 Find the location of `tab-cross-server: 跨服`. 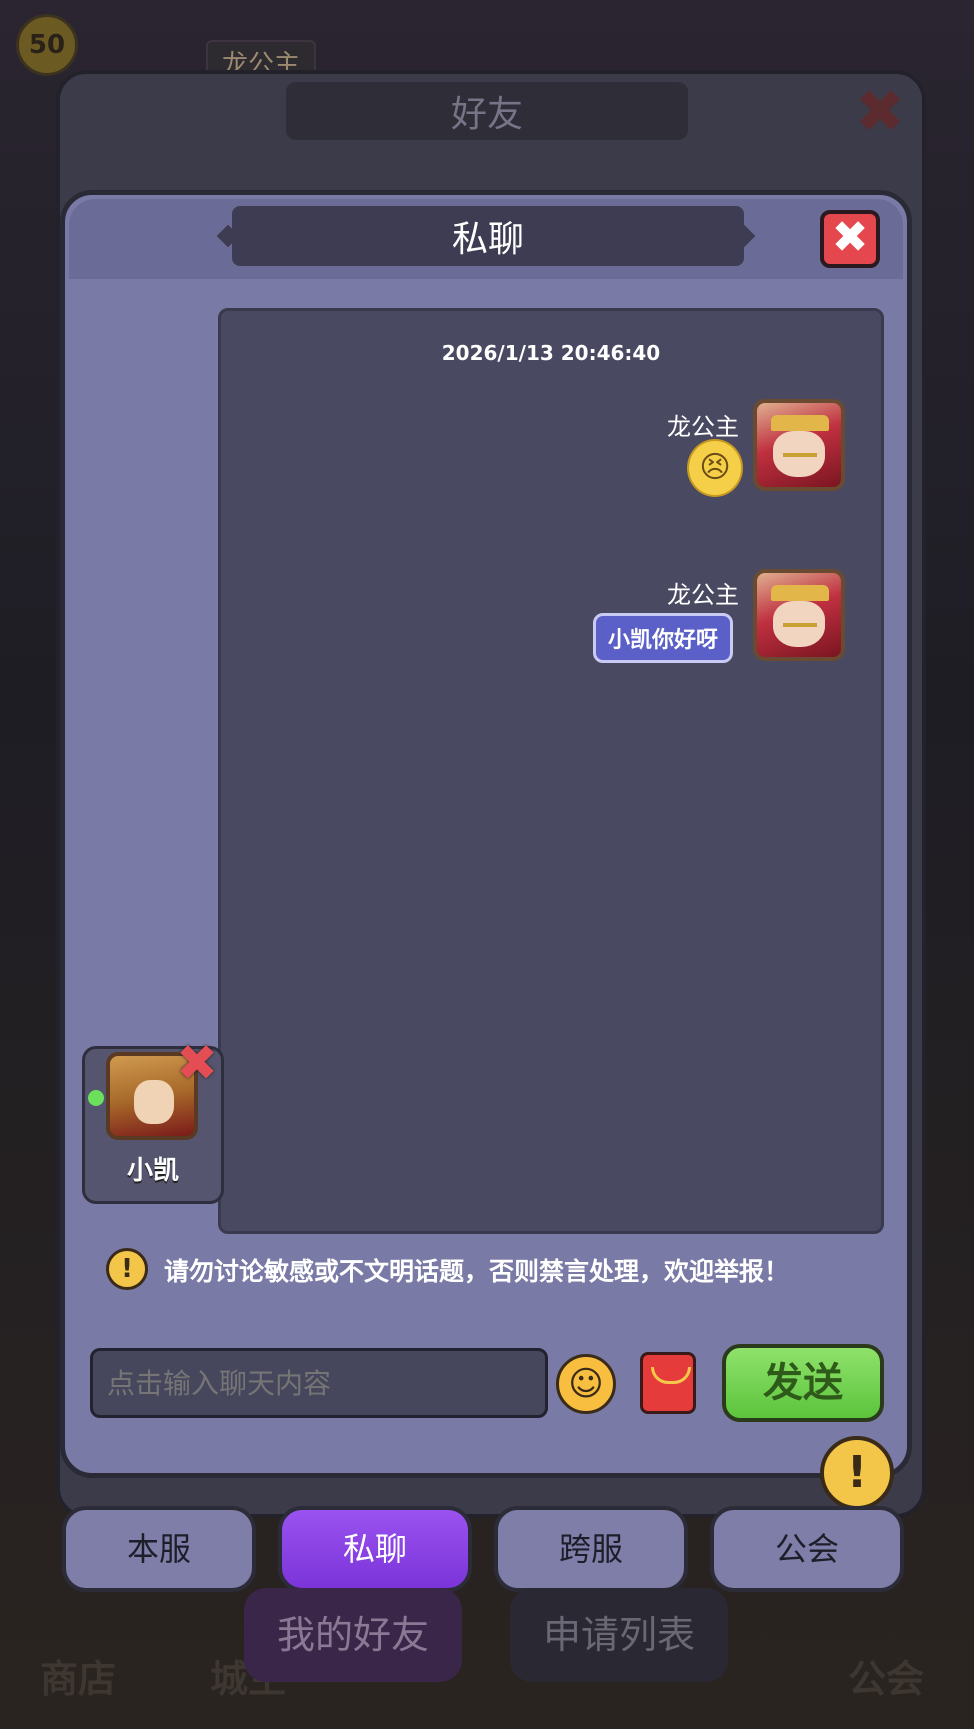

tab-cross-server: 跨服 is located at coordinates (591, 1549).